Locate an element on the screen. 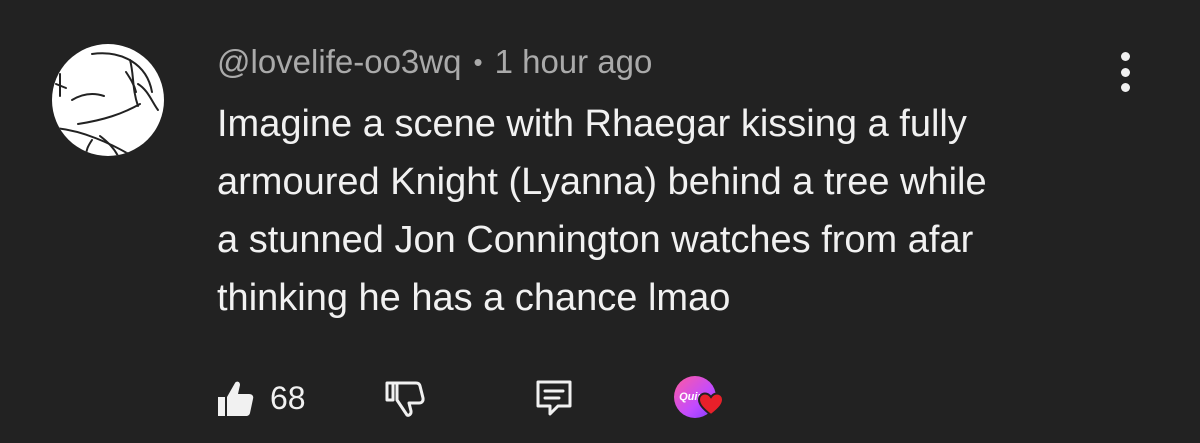  thumbs-down-icon is located at coordinates (405, 399).